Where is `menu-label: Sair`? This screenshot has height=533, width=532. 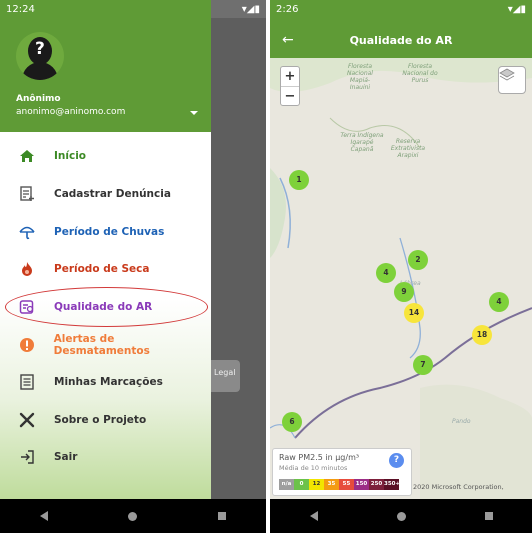 menu-label: Sair is located at coordinates (66, 456).